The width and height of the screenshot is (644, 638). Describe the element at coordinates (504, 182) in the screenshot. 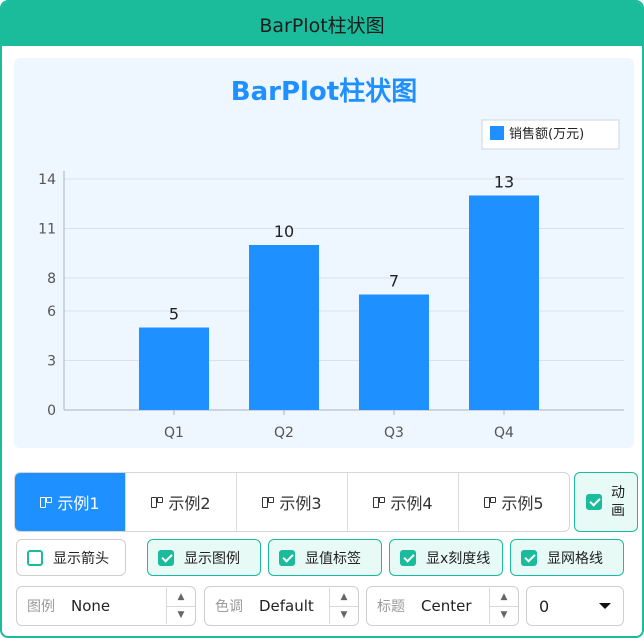

I see `data-label: 13` at that location.